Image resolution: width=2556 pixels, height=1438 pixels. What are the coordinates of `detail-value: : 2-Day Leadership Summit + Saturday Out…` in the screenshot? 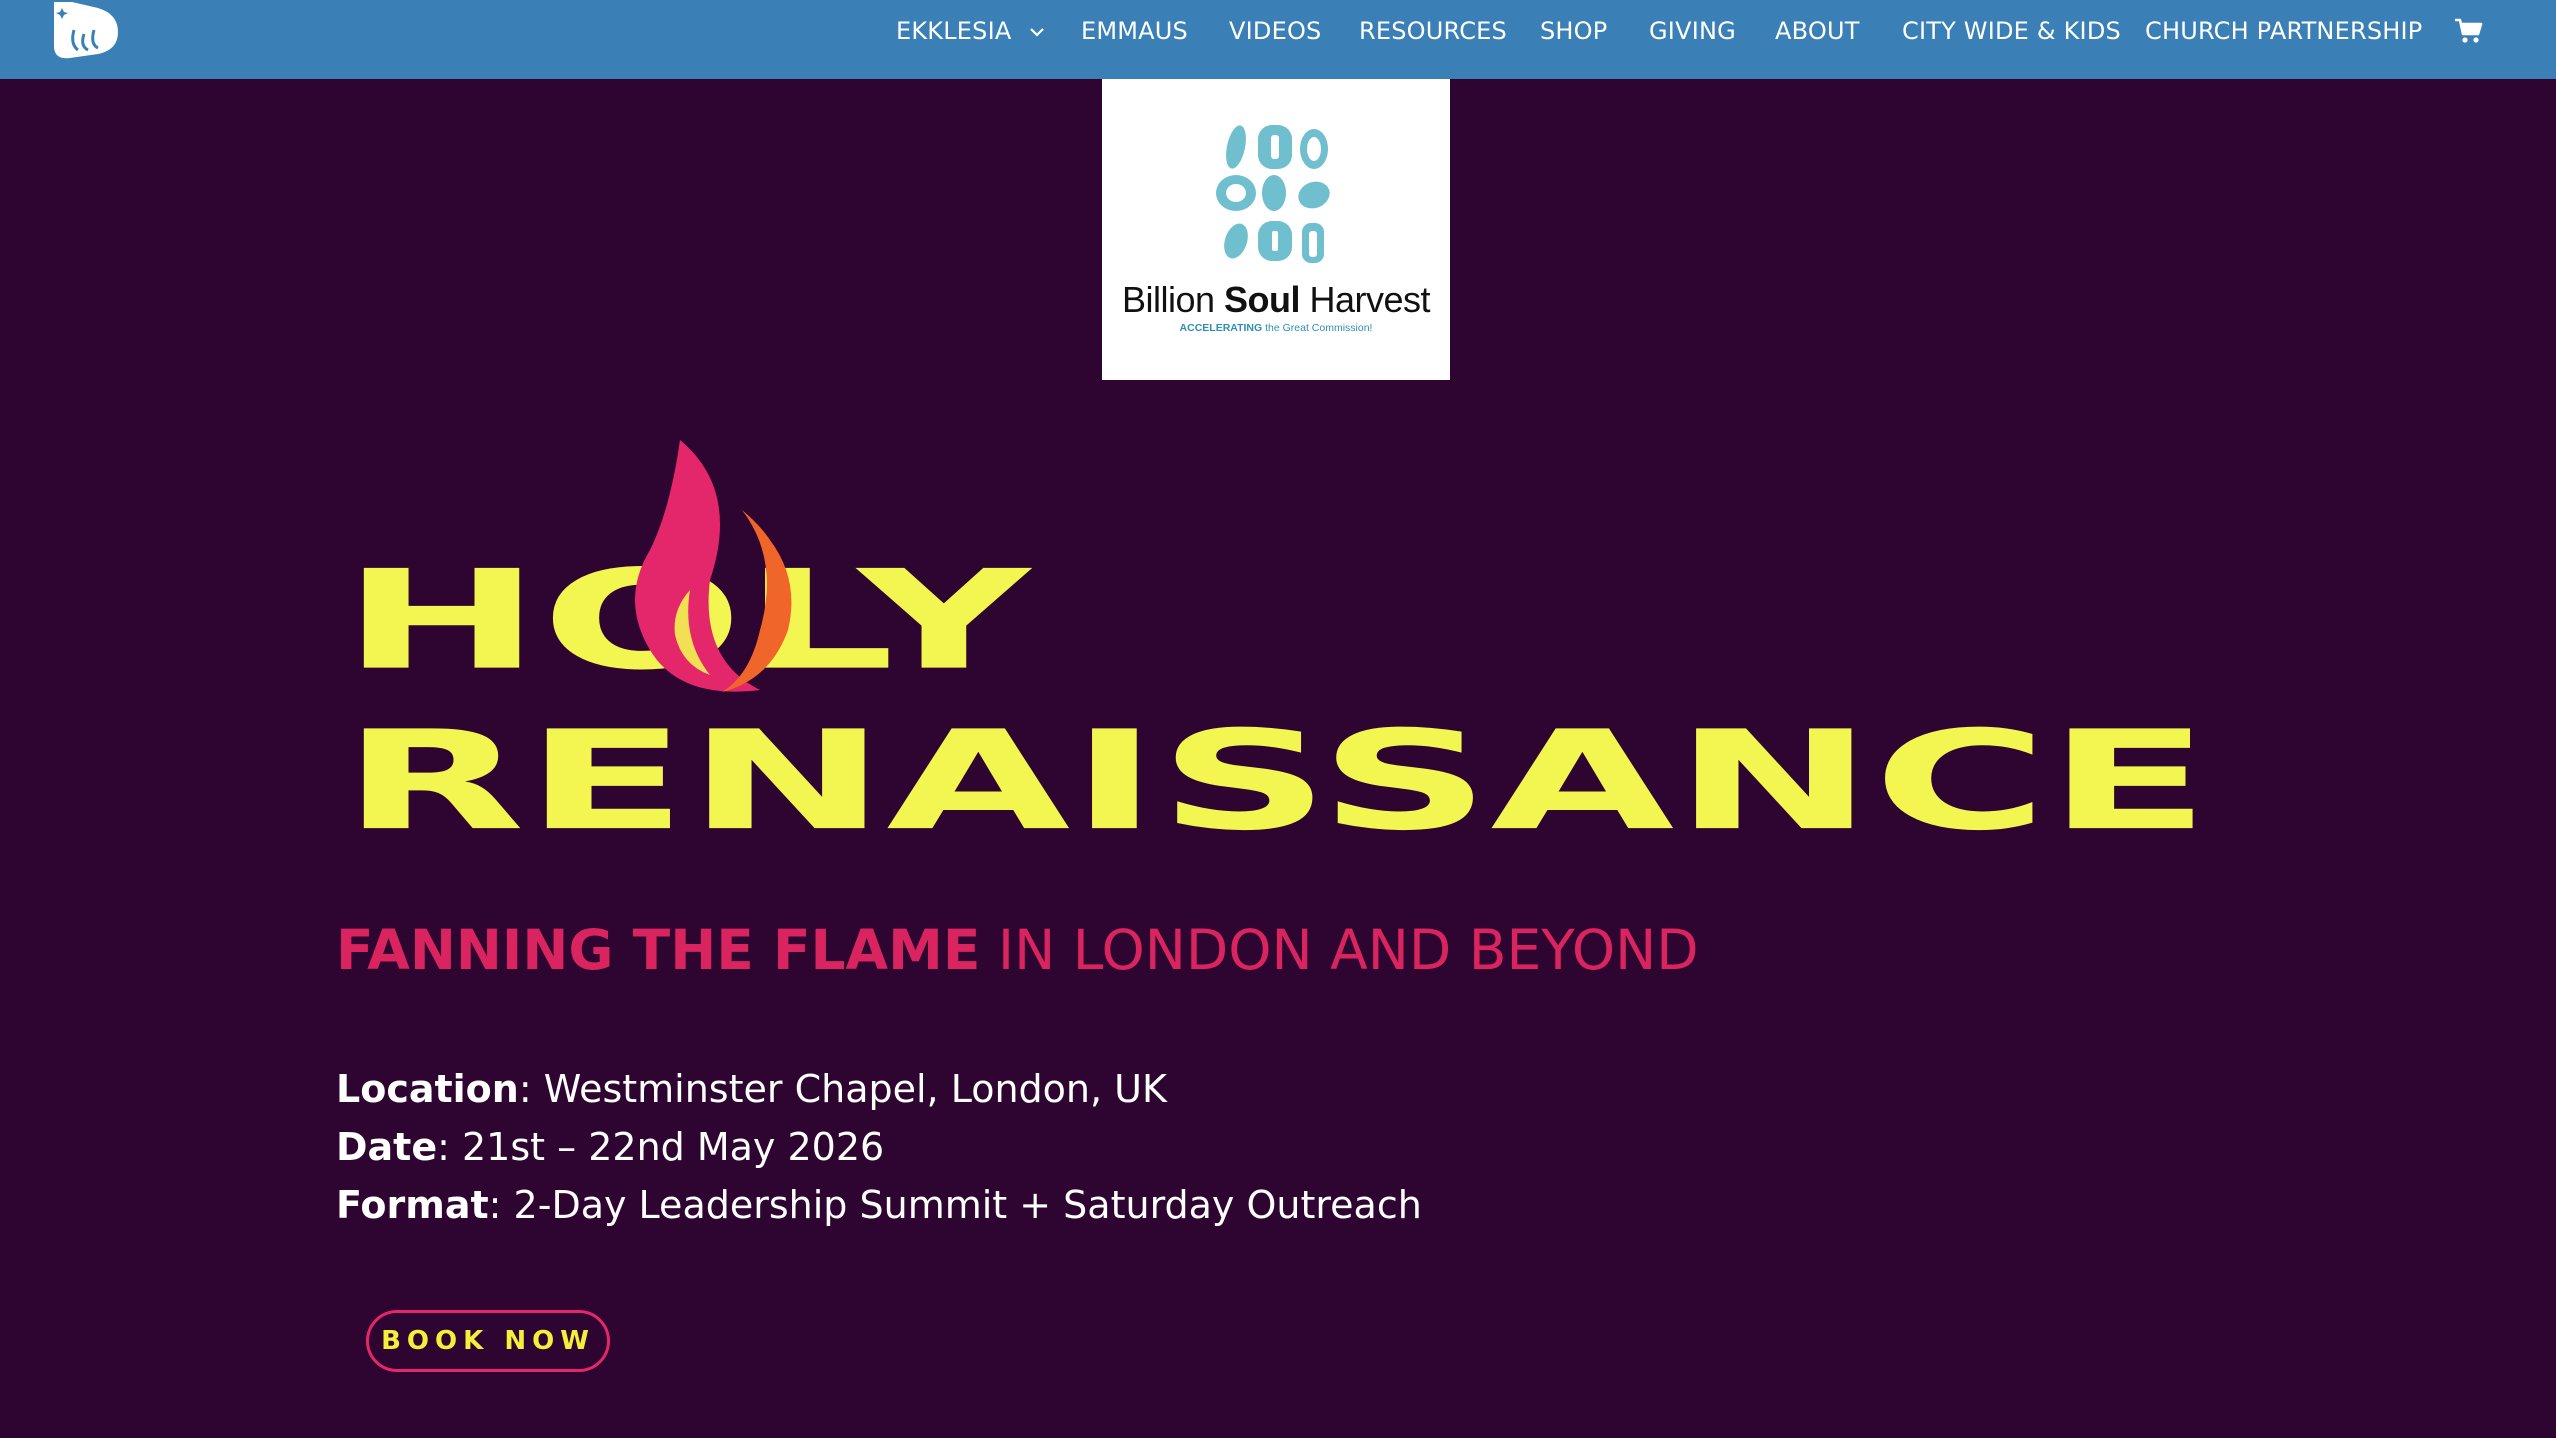 It's located at (955, 1205).